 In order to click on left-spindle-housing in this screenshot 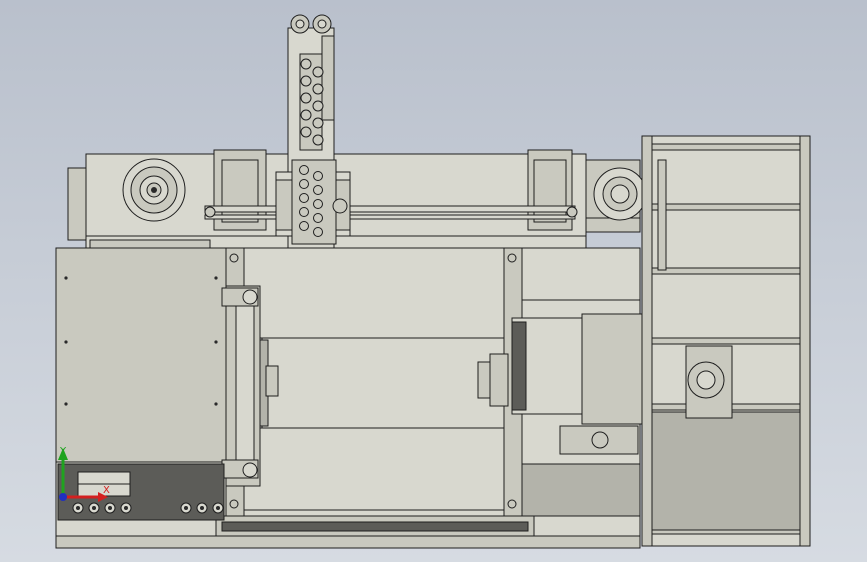, I will do `click(154, 190)`.